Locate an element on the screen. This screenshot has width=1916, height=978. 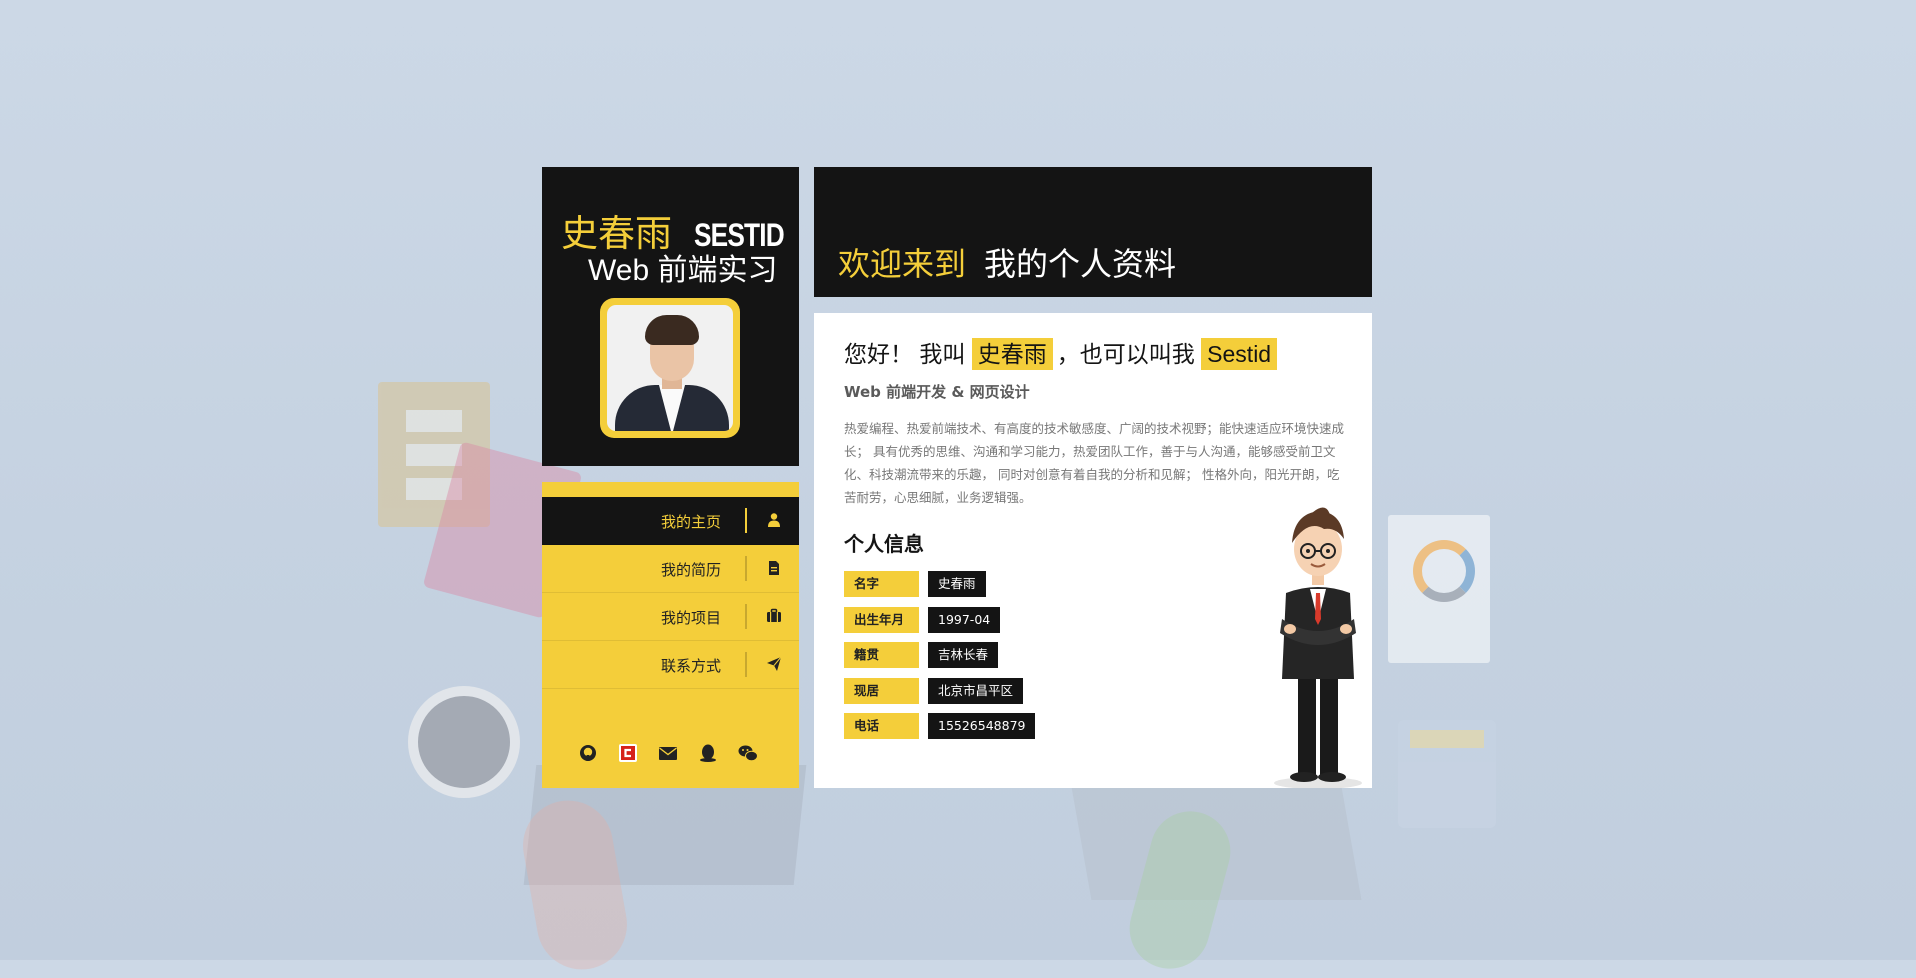
github-icon is located at coordinates (588, 753).